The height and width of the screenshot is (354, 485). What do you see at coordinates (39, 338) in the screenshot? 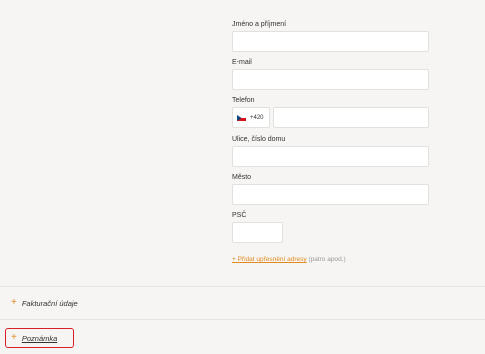
I see `note-section-label: Poznámka` at bounding box center [39, 338].